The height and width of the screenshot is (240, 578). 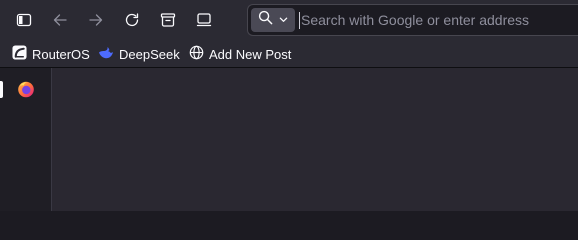 I want to click on reload-icon, so click(x=132, y=20).